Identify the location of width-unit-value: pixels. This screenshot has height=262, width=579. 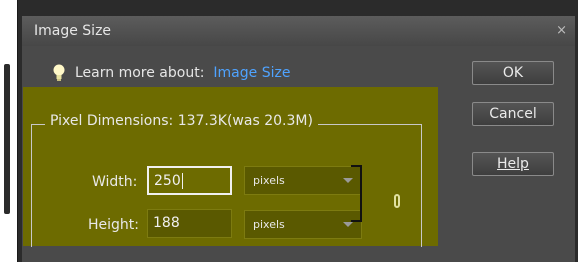
(269, 180).